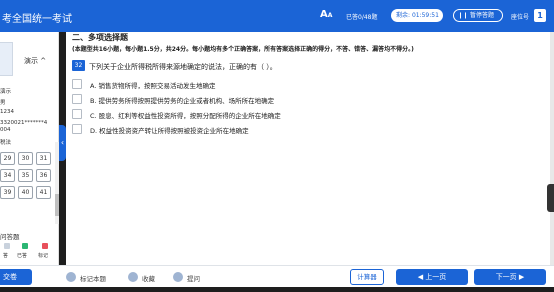 Image resolution: width=554 pixels, height=292 pixels. What do you see at coordinates (7, 158) in the screenshot?
I see `question-nav-button: 29` at bounding box center [7, 158].